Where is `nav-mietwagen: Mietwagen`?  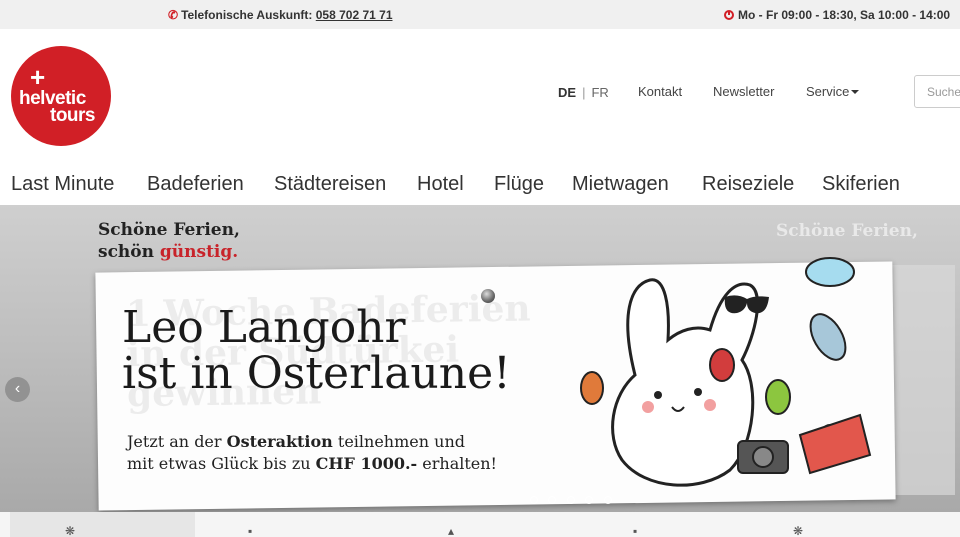
nav-mietwagen: Mietwagen is located at coordinates (620, 184).